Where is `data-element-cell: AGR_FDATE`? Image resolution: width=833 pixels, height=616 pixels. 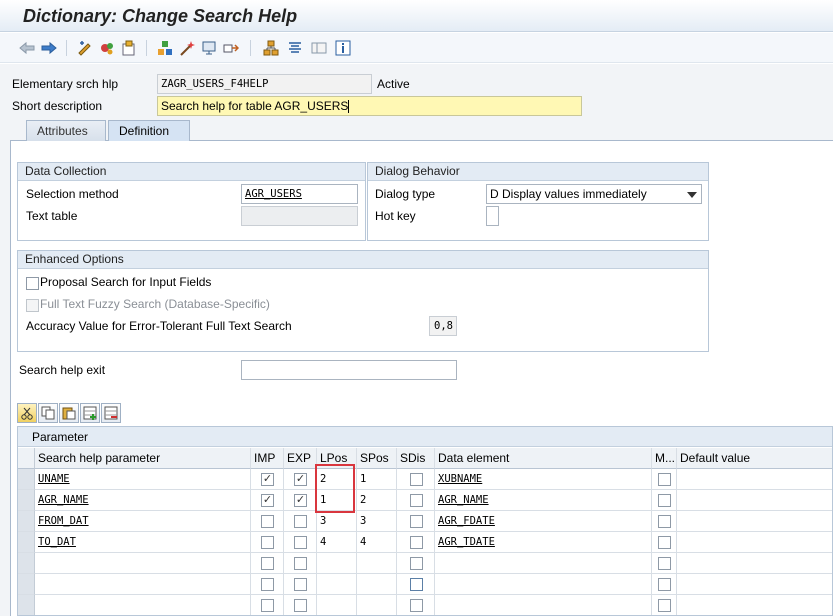 data-element-cell: AGR_FDATE is located at coordinates (543, 521).